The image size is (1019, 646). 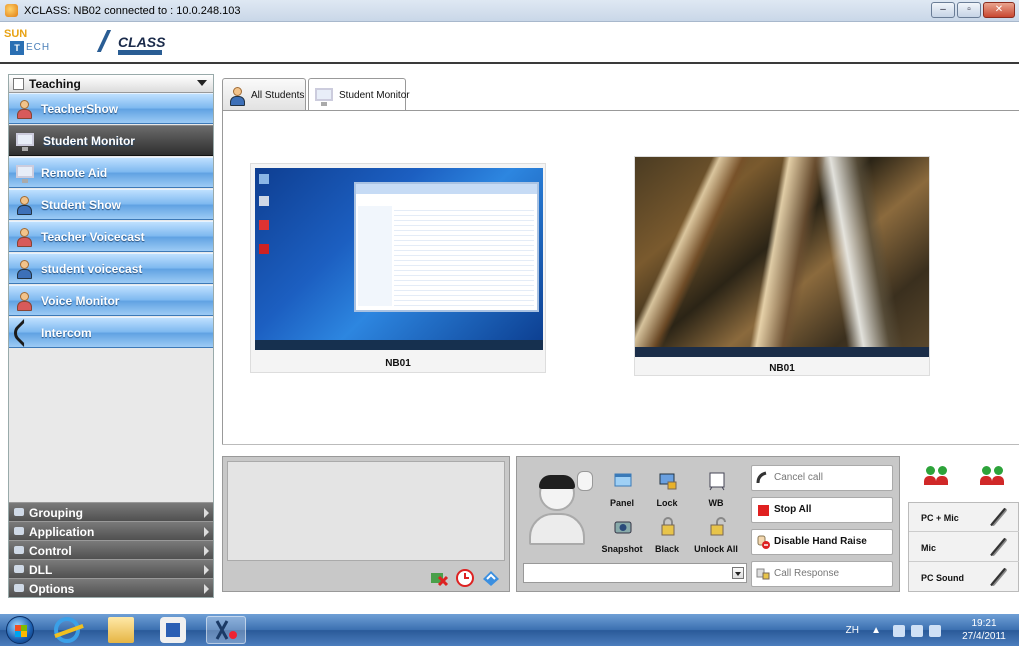 I want to click on xclass-taskbar-icon, so click(x=226, y=630).